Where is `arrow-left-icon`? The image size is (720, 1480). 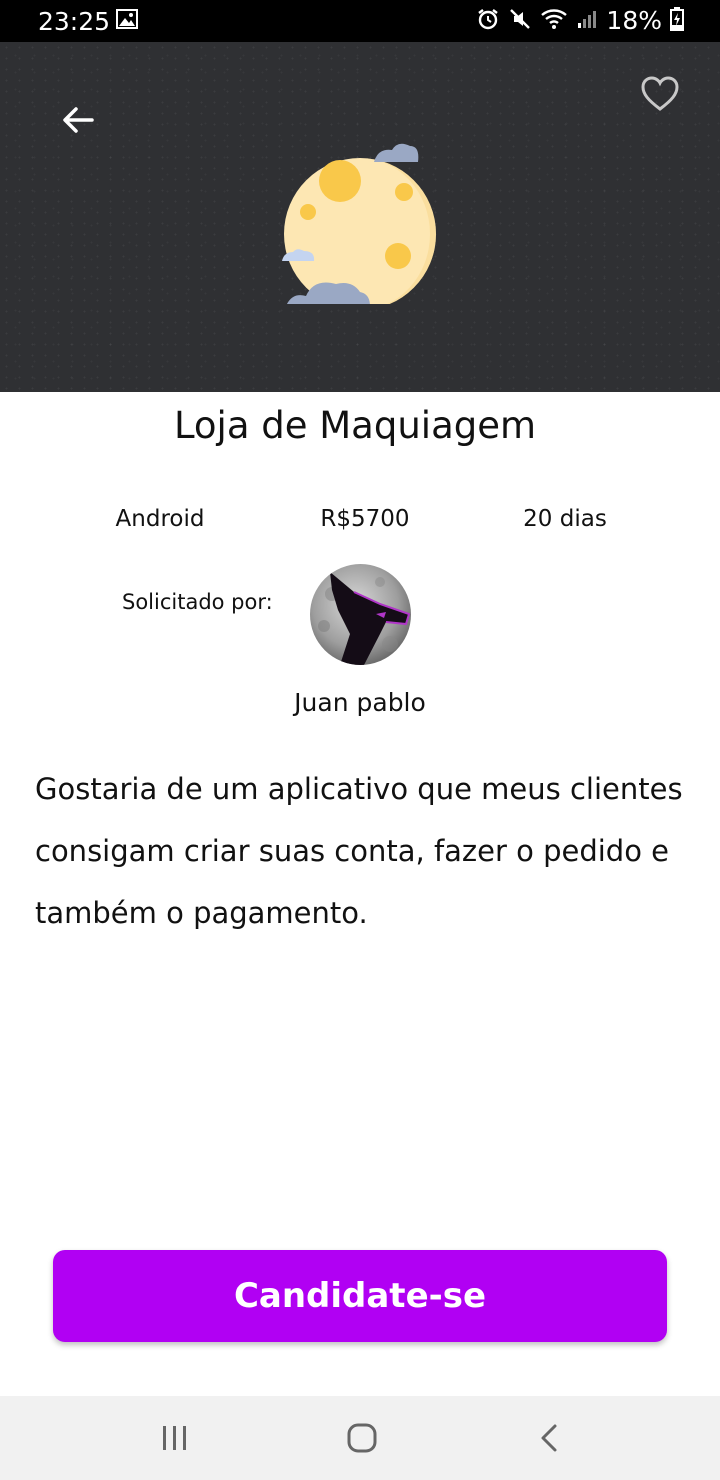
arrow-left-icon is located at coordinates (78, 120).